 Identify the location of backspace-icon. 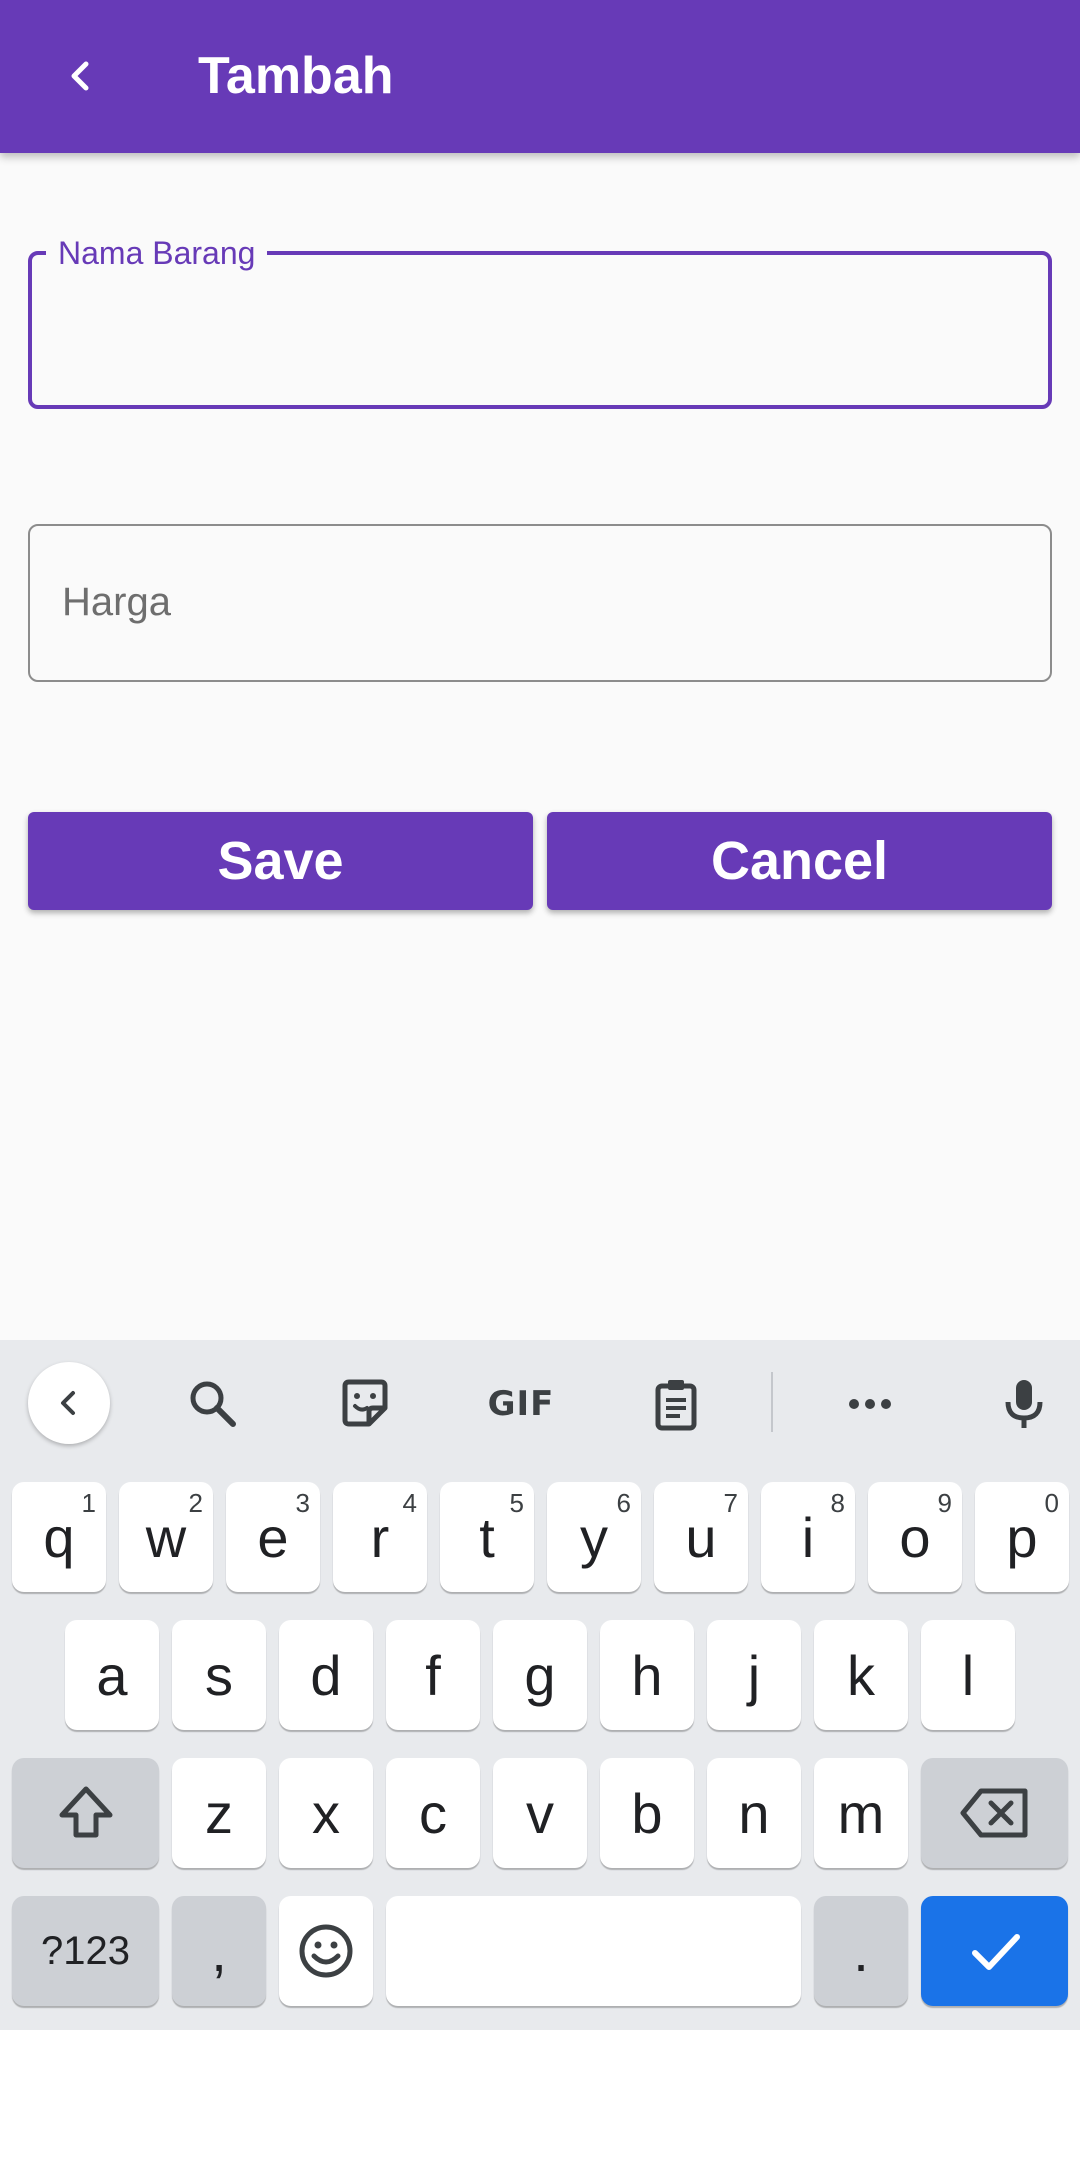
(993, 1813).